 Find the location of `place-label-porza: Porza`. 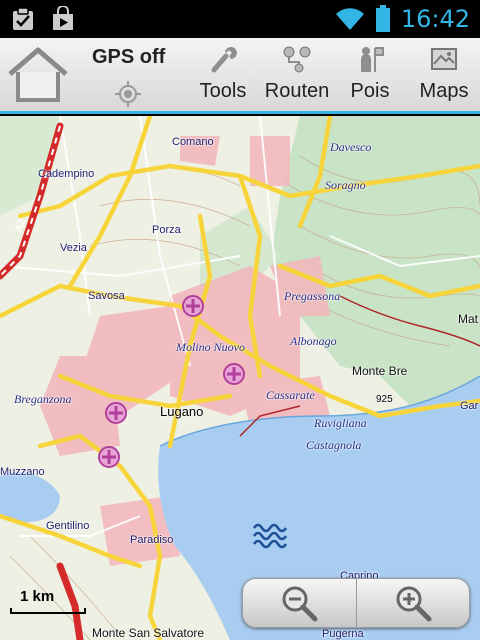

place-label-porza: Porza is located at coordinates (166, 230).